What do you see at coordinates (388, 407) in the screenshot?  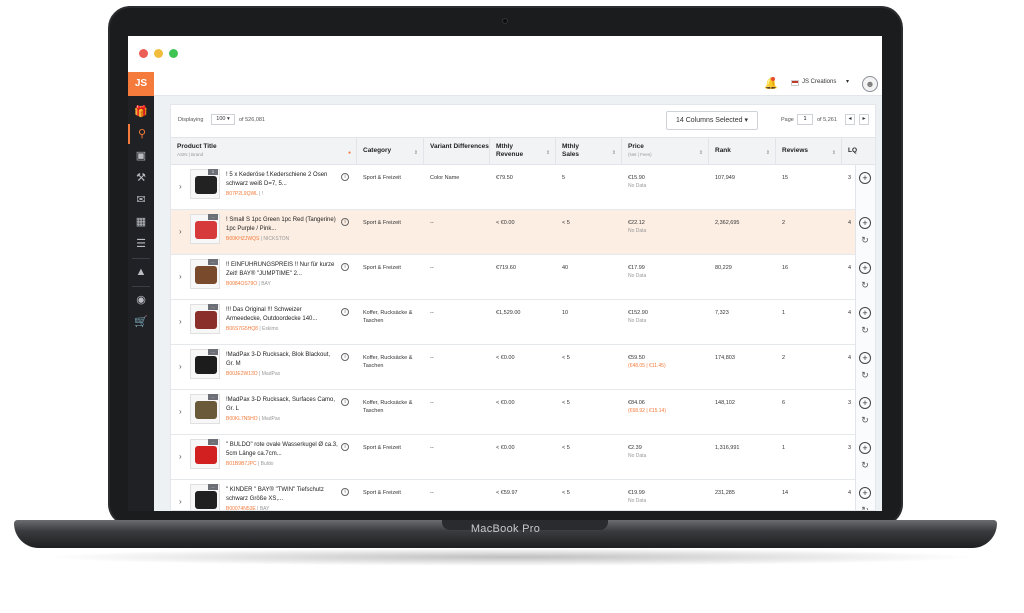 I see `category-cell: Koffer, Rucksäcke & Taschen` at bounding box center [388, 407].